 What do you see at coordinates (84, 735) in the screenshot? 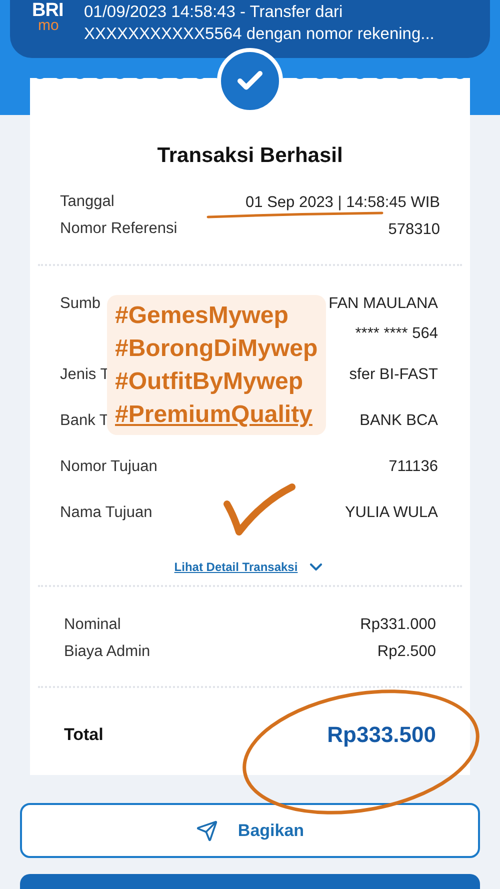
I see `total-label: Total` at bounding box center [84, 735].